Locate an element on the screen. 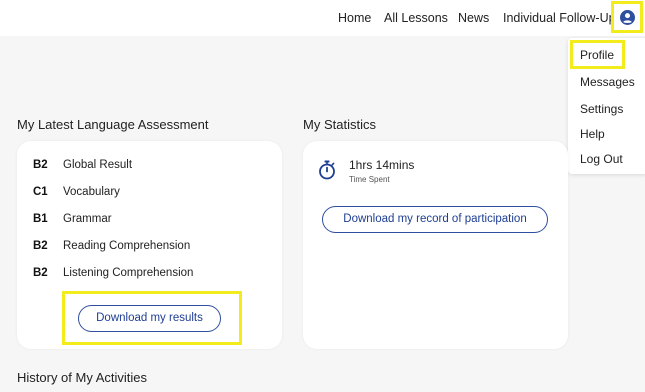 The height and width of the screenshot is (392, 645). nav-link-home: Home is located at coordinates (354, 18).